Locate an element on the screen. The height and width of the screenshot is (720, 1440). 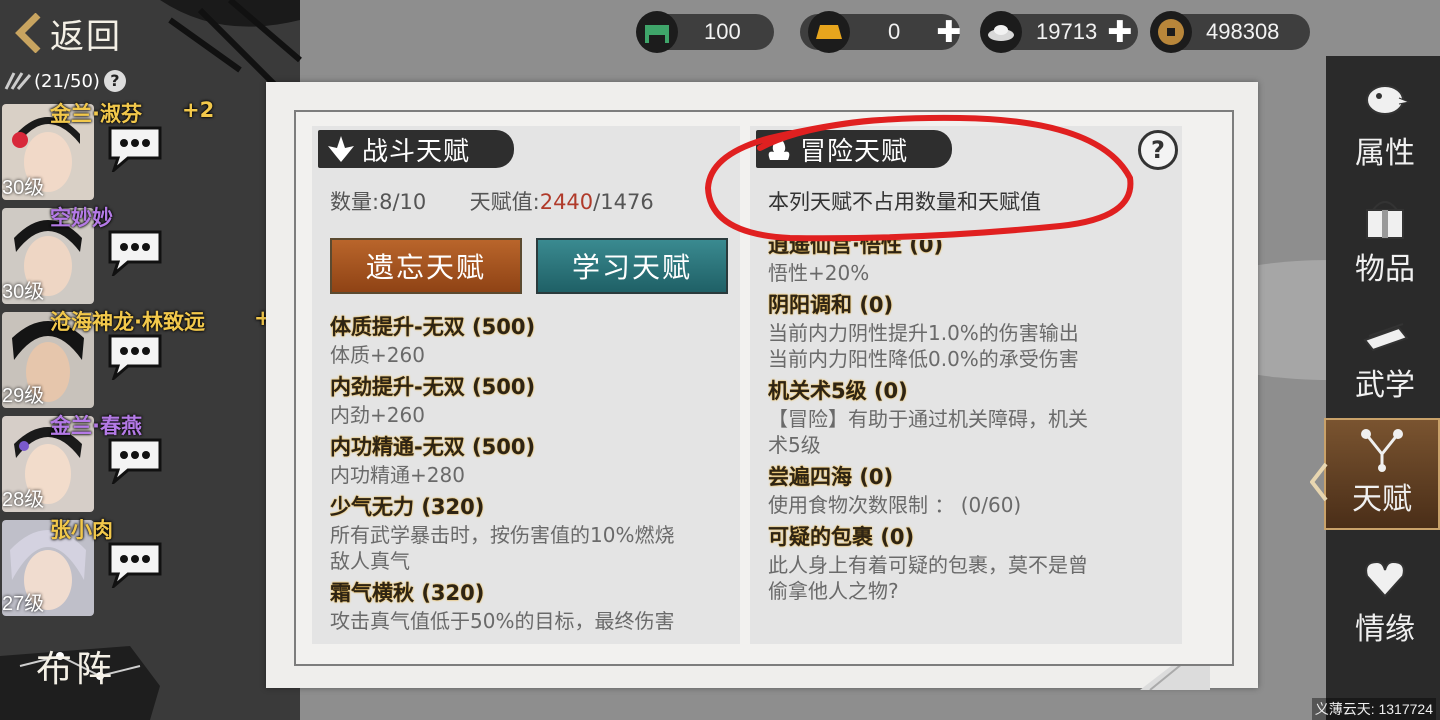
talent-desc: 敌人真气 is located at coordinates (370, 561).